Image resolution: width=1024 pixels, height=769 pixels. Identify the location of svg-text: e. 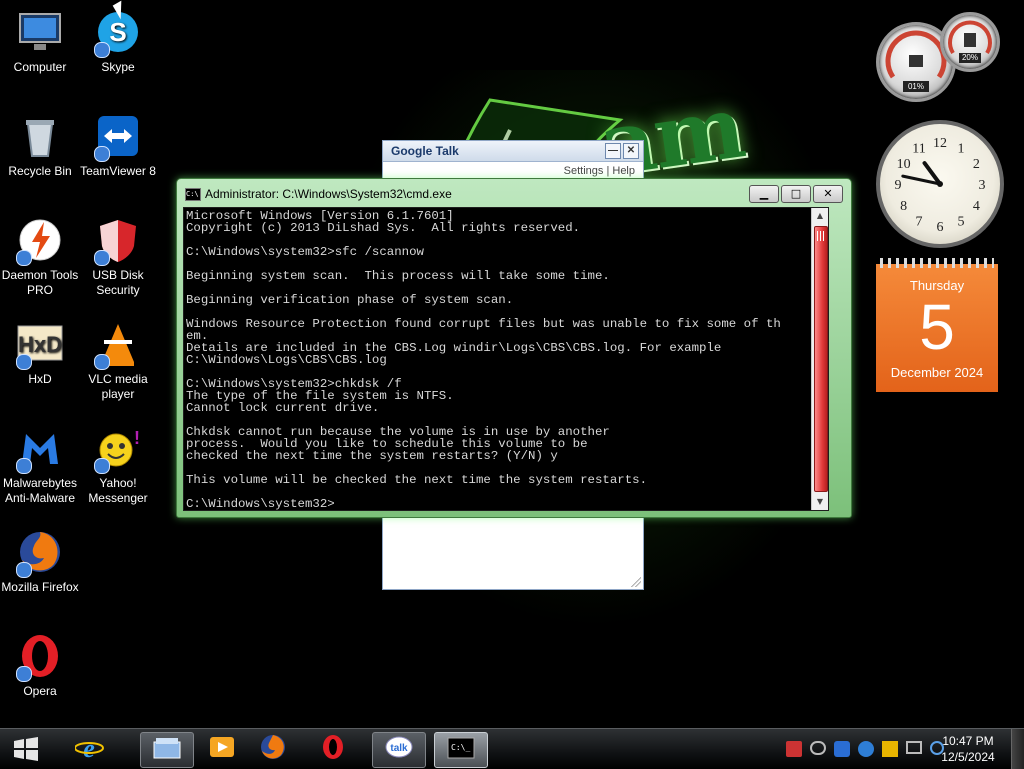
(89, 747).